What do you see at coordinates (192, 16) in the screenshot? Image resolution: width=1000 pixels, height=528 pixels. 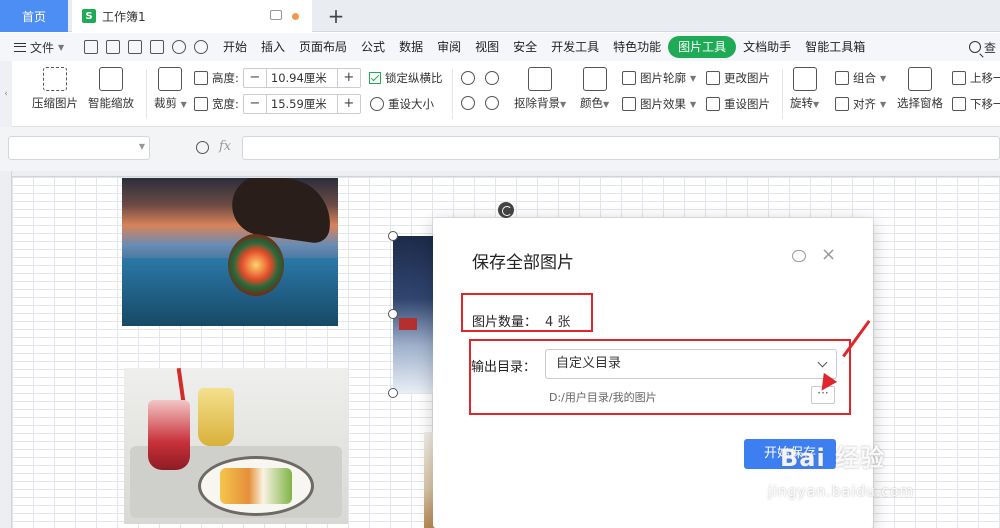 I see `tab-document: S 工作簿1` at bounding box center [192, 16].